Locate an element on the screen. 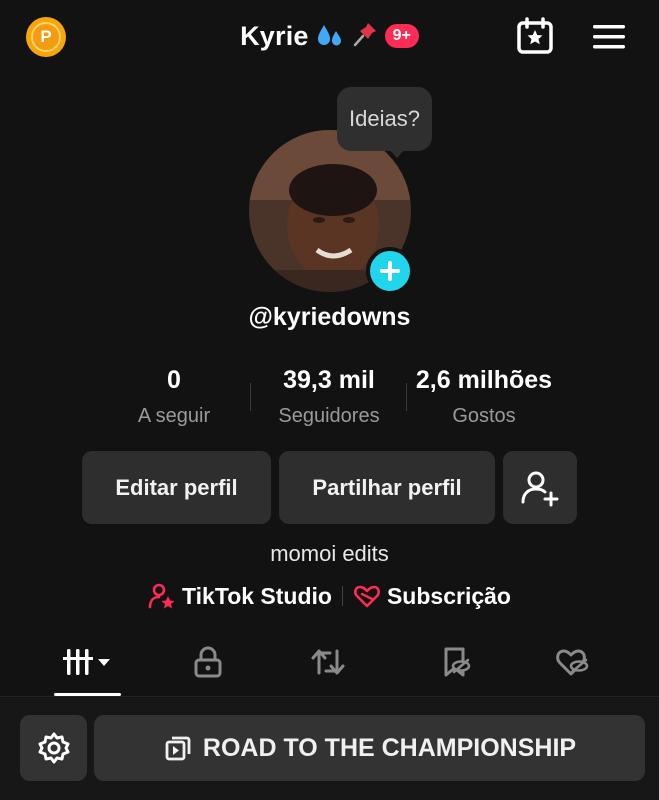 Image resolution: width=659 pixels, height=800 pixels. add-photo-button is located at coordinates (390, 271).